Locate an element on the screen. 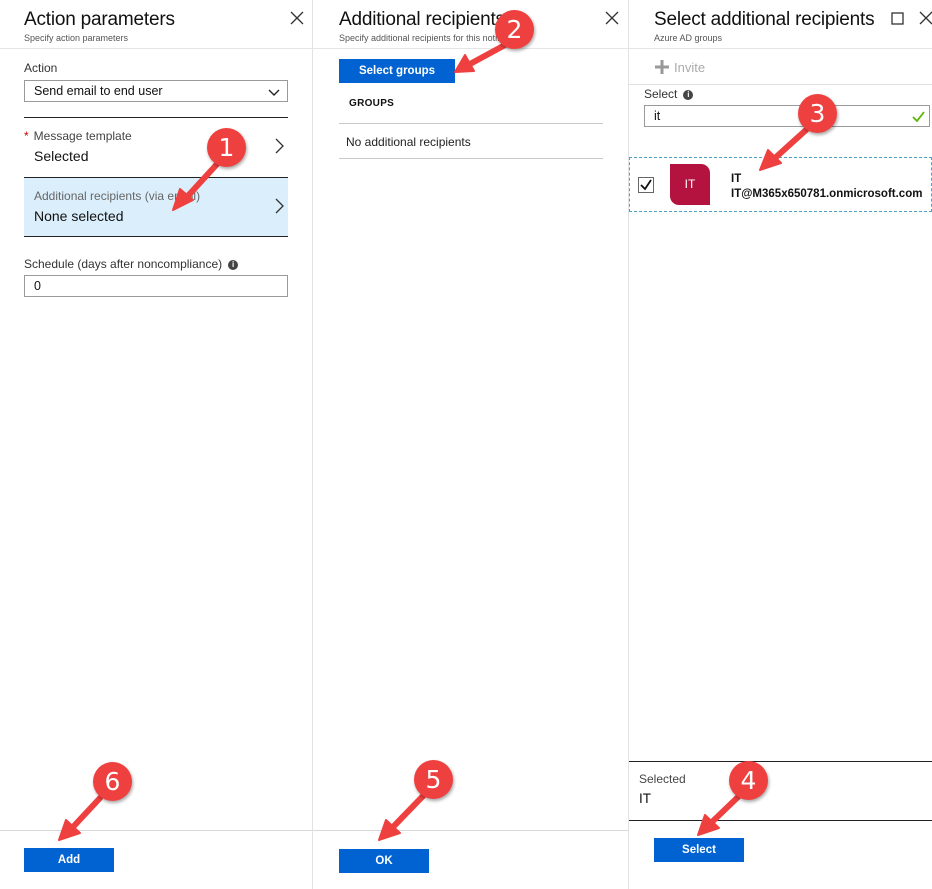 Image resolution: width=932 pixels, height=889 pixels. blade-title: Action parameters is located at coordinates (99, 19).